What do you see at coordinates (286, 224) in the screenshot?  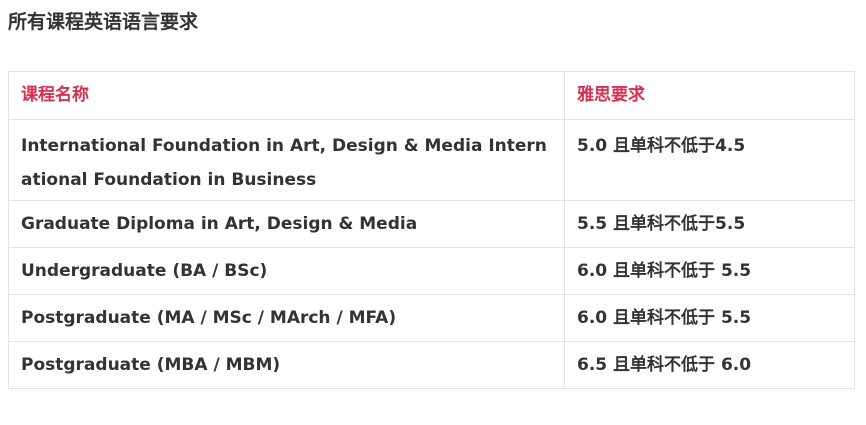 I see `course-name-cell: Graduate Diploma in Art, Design & Media` at bounding box center [286, 224].